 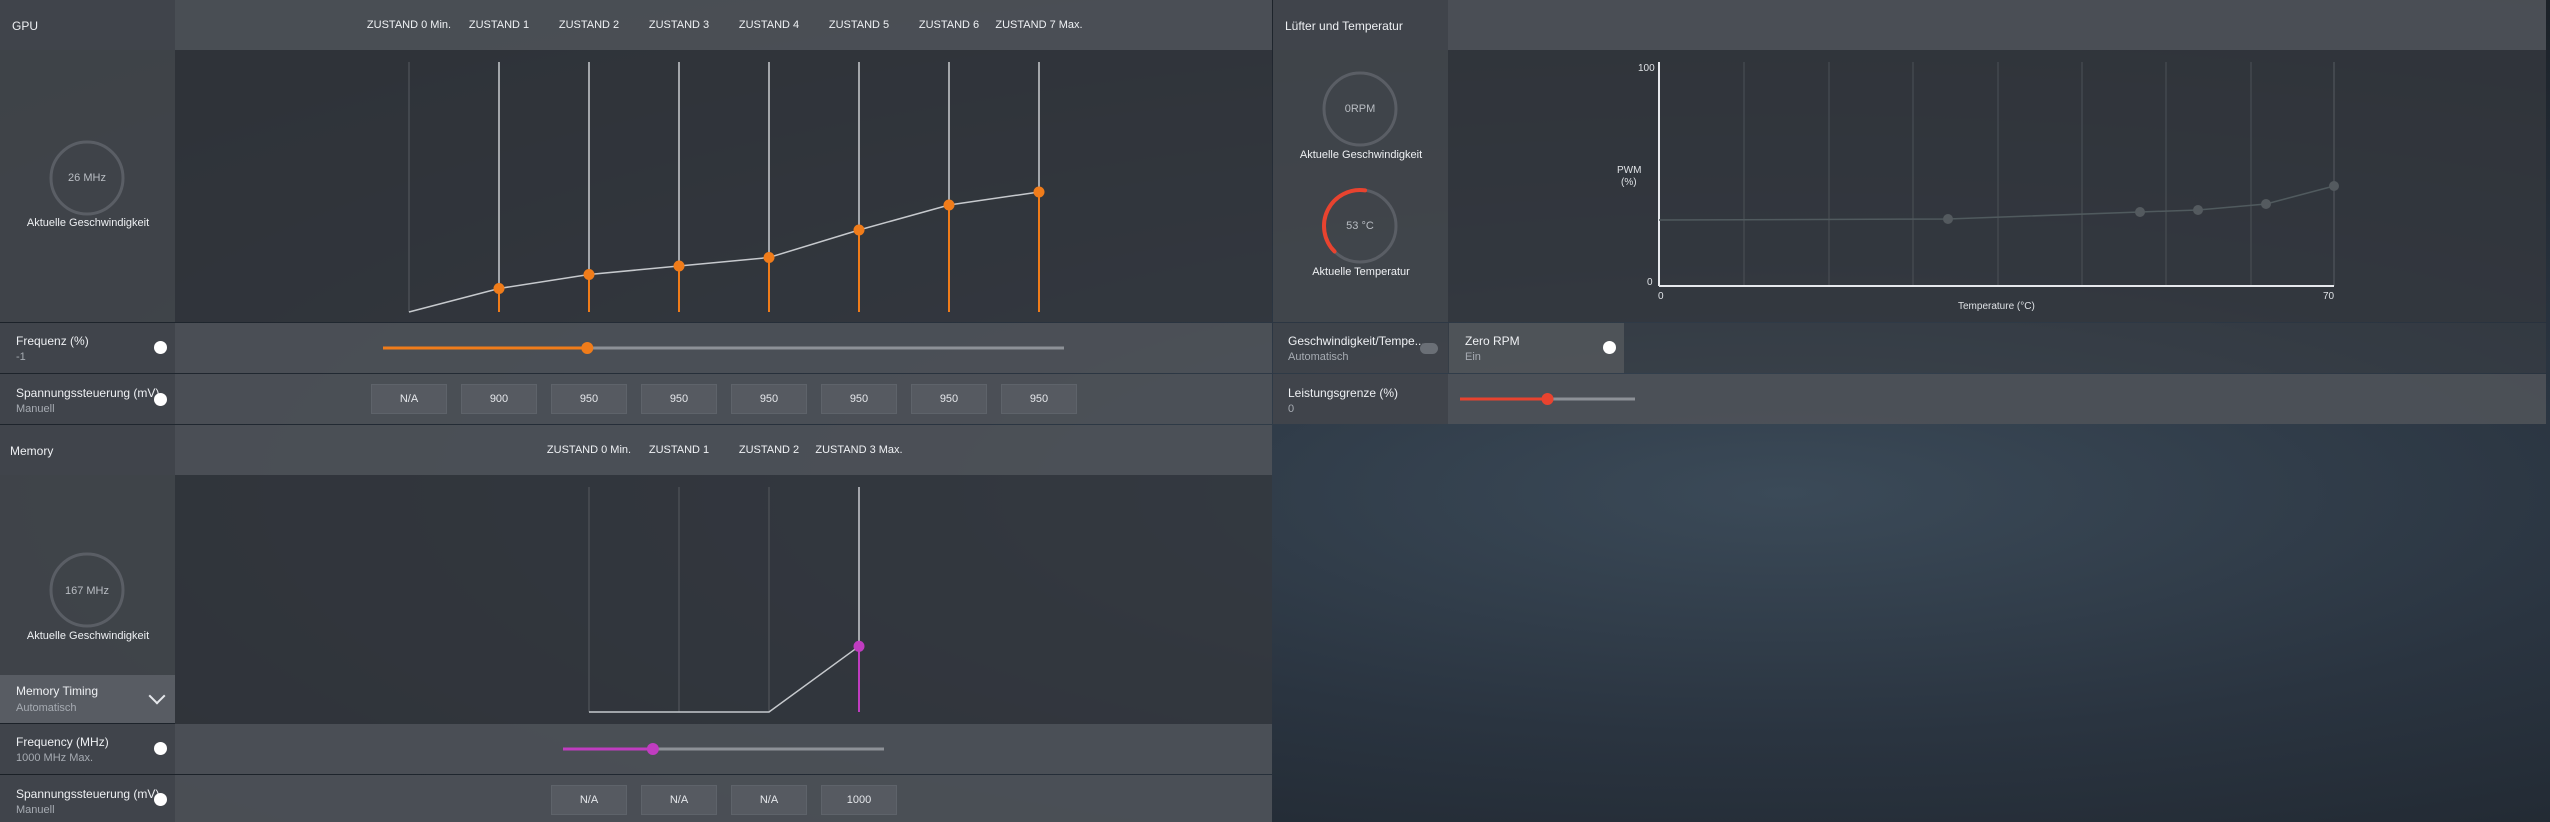 What do you see at coordinates (636, 798) in the screenshot?
I see `memory-voltage-row` at bounding box center [636, 798].